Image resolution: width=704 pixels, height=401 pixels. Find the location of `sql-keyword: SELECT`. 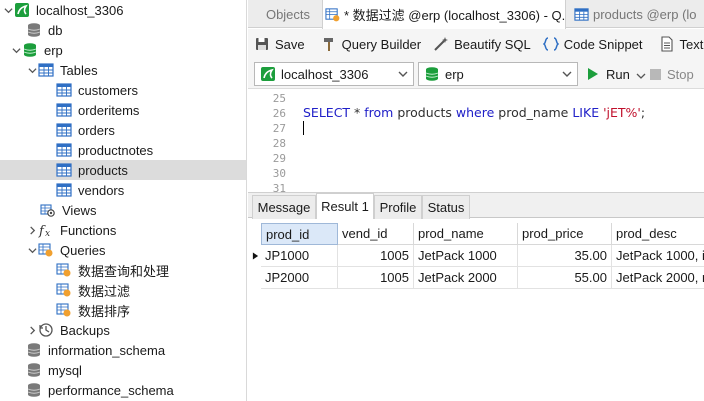

sql-keyword: SELECT is located at coordinates (327, 112).